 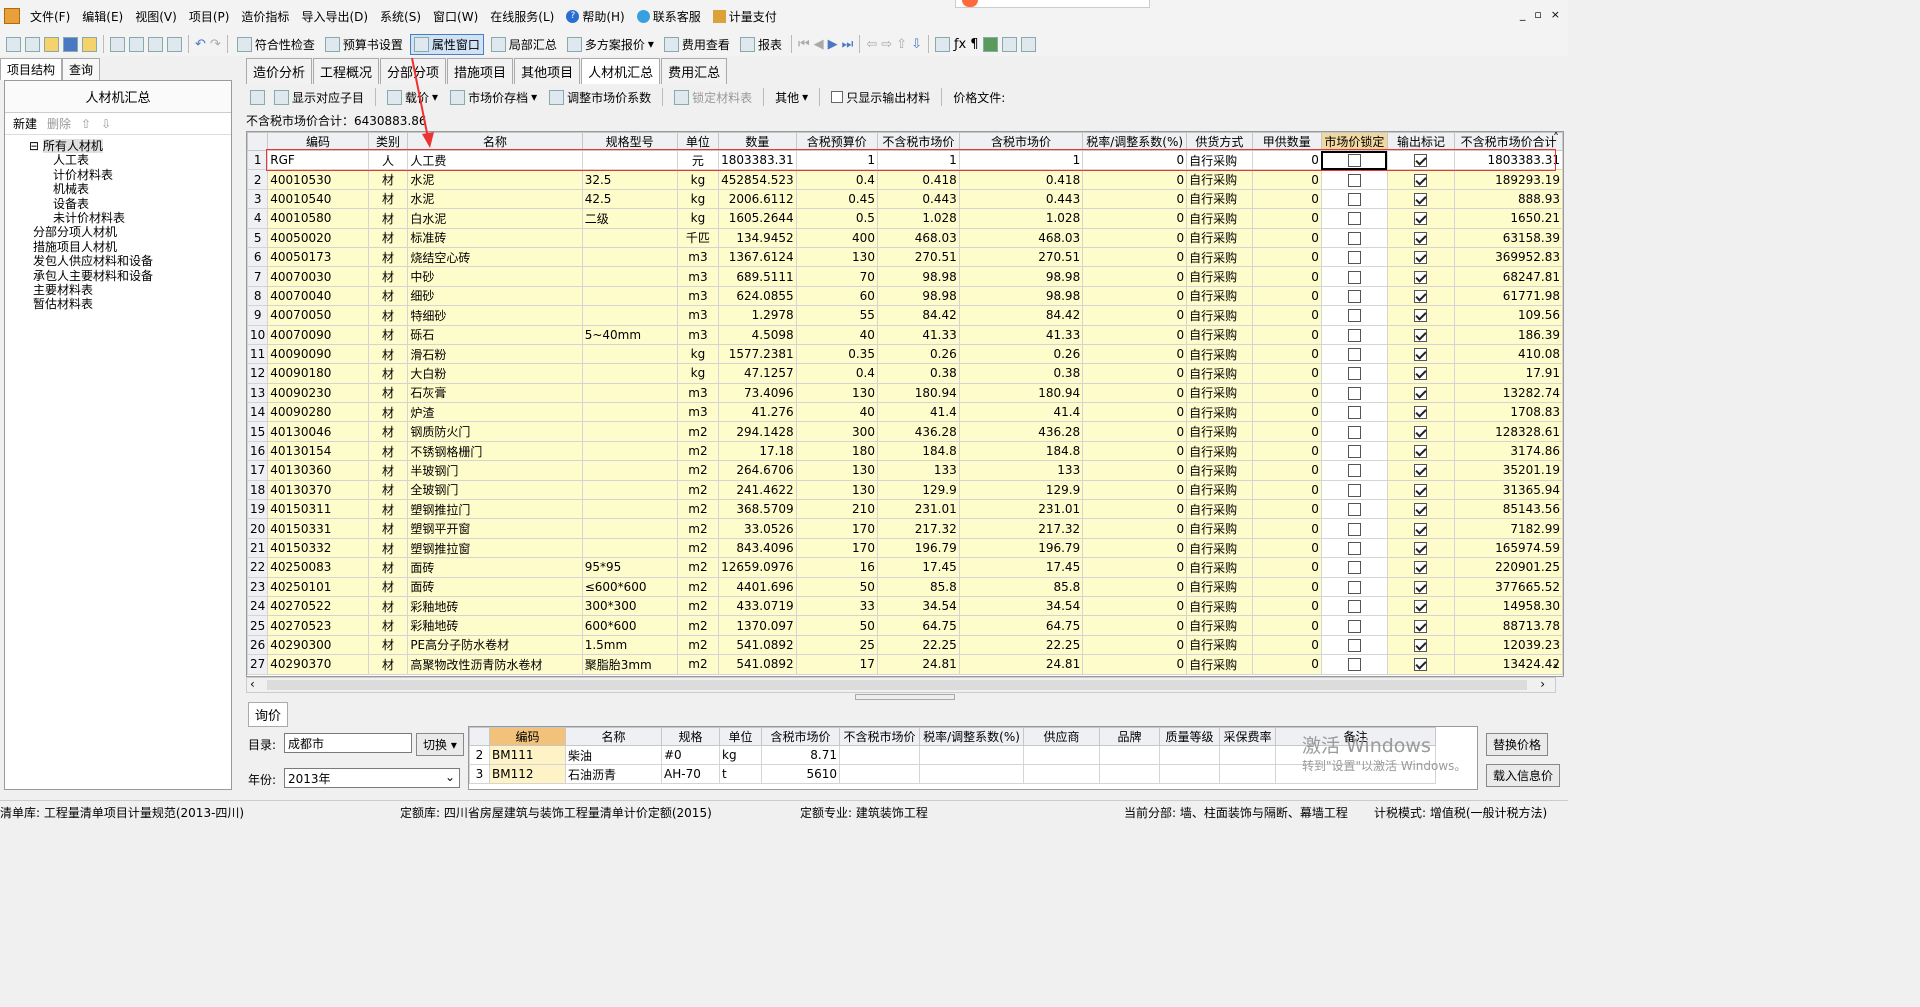 What do you see at coordinates (757, 645) in the screenshot?
I see `cell-quantity: 541.0892` at bounding box center [757, 645].